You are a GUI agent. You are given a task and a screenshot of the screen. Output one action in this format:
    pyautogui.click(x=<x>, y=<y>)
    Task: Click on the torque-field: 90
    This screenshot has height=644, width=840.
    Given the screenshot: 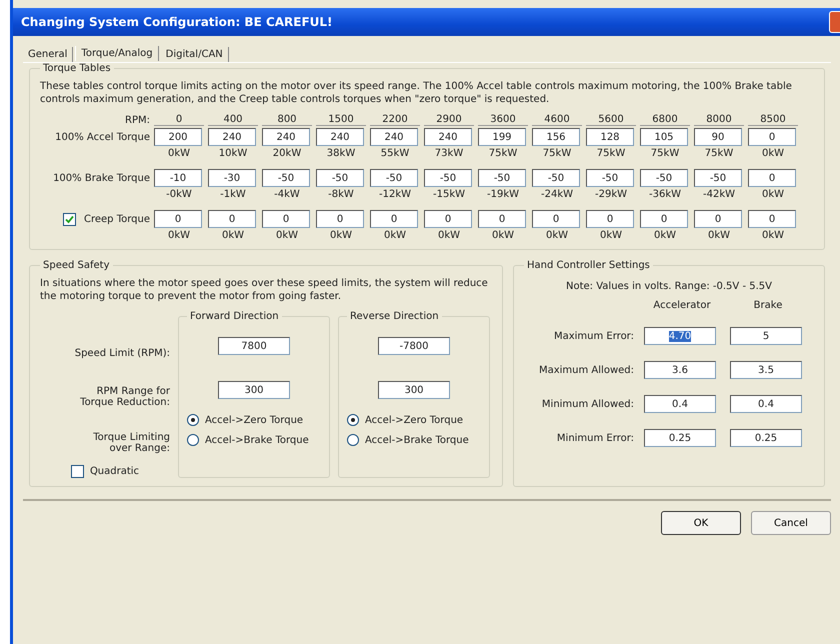 What is the action you would take?
    pyautogui.click(x=718, y=137)
    